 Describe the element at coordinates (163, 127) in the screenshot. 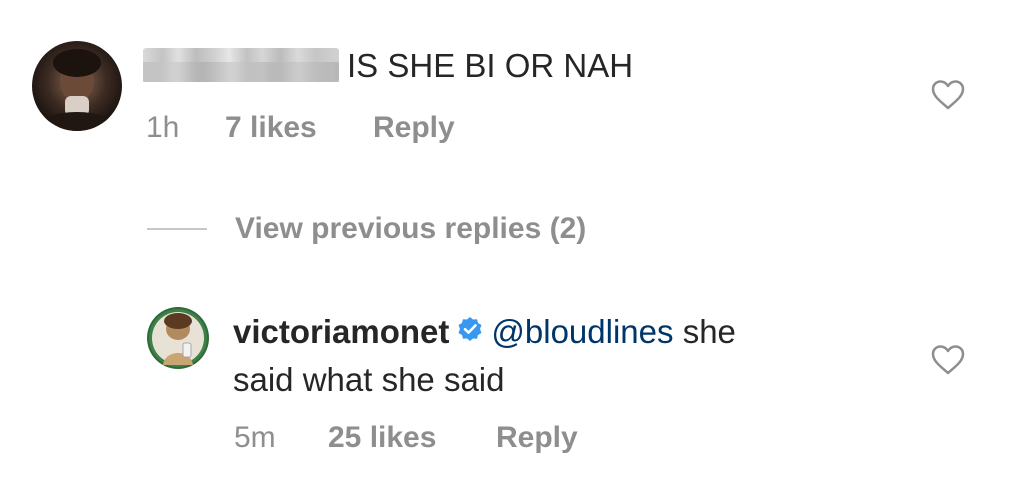

I see `comment-time: 1h` at that location.